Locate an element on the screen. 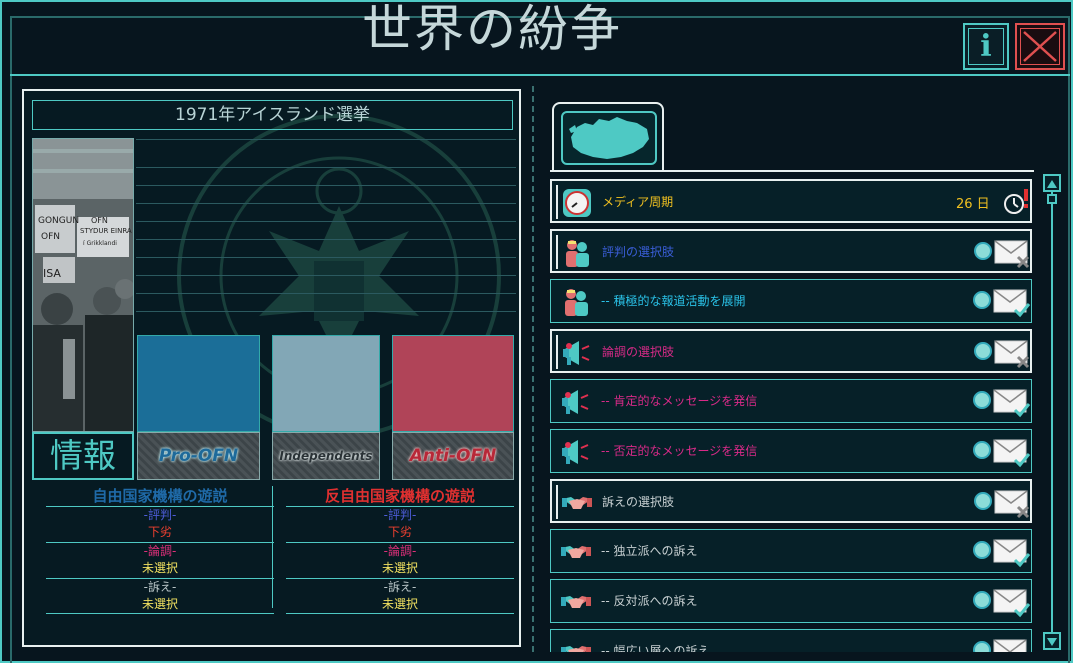 Image resolution: width=1073 pixels, height=663 pixels. tab-underline is located at coordinates (792, 171).